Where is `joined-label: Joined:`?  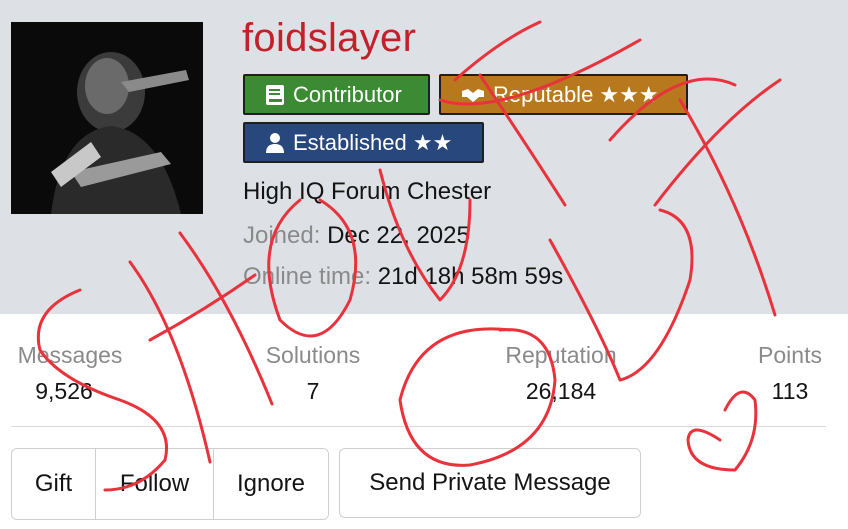 joined-label: Joined: is located at coordinates (282, 235).